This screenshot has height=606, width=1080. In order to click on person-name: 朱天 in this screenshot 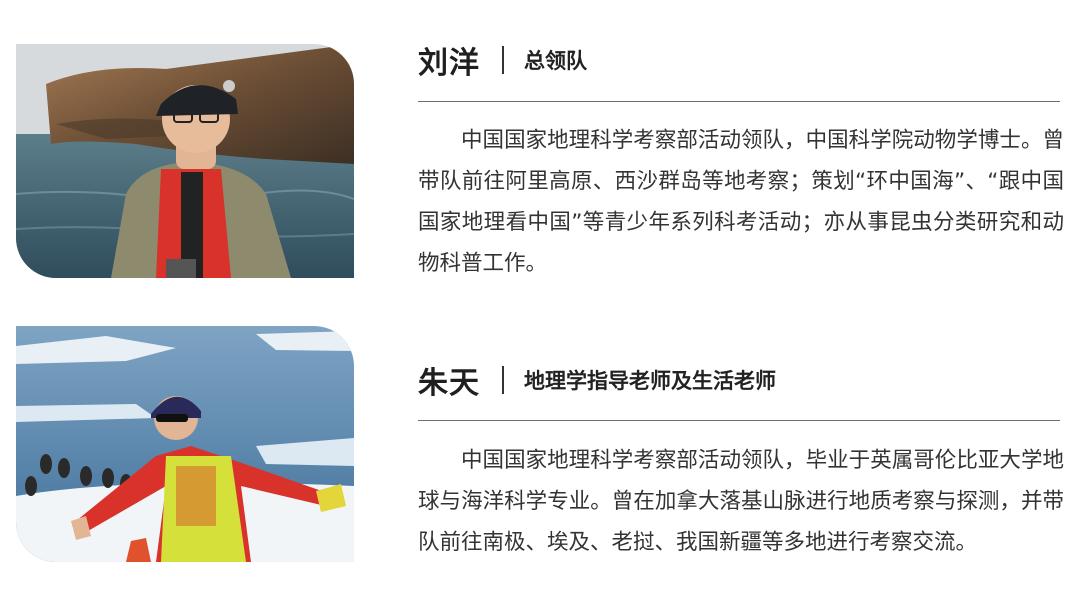, I will do `click(449, 383)`.